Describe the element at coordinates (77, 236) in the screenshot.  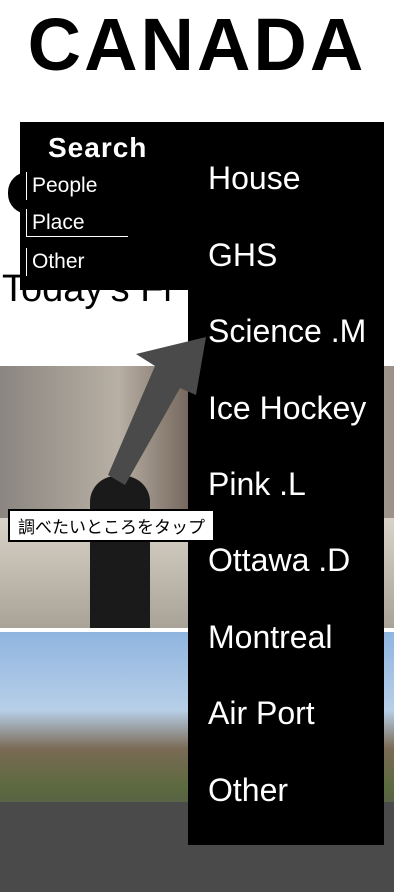
I see `divider` at that location.